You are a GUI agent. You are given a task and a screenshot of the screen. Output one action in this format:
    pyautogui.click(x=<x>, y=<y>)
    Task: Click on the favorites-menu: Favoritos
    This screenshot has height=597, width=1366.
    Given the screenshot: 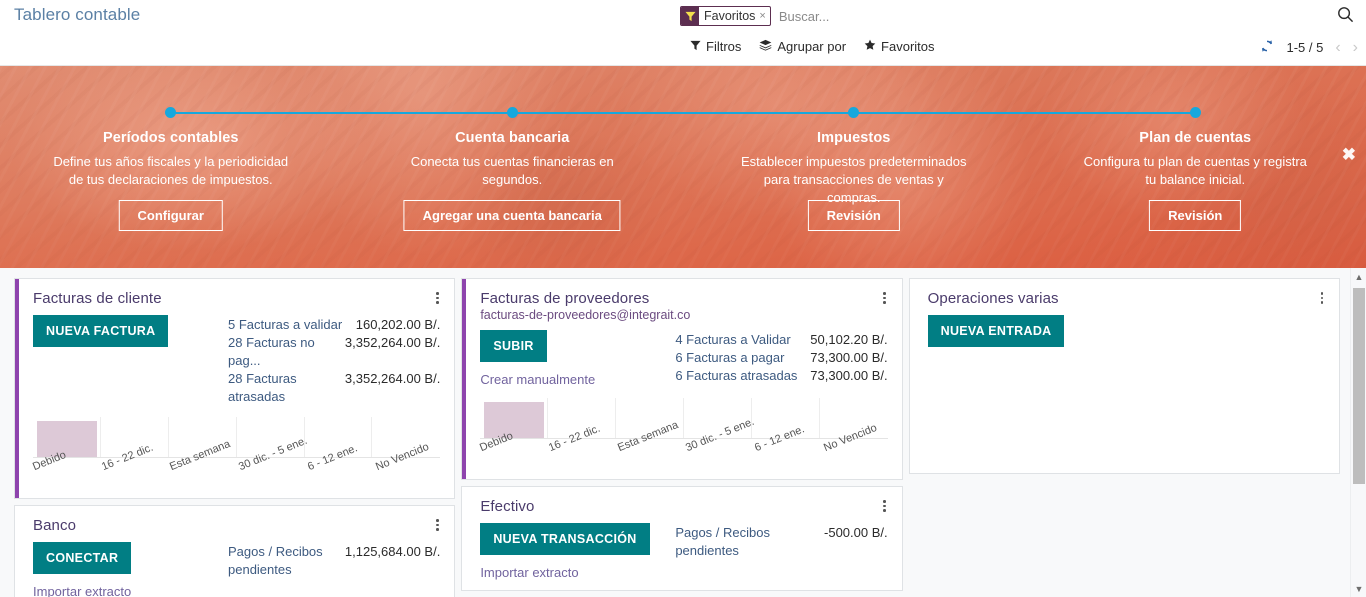 What is the action you would take?
    pyautogui.click(x=899, y=46)
    